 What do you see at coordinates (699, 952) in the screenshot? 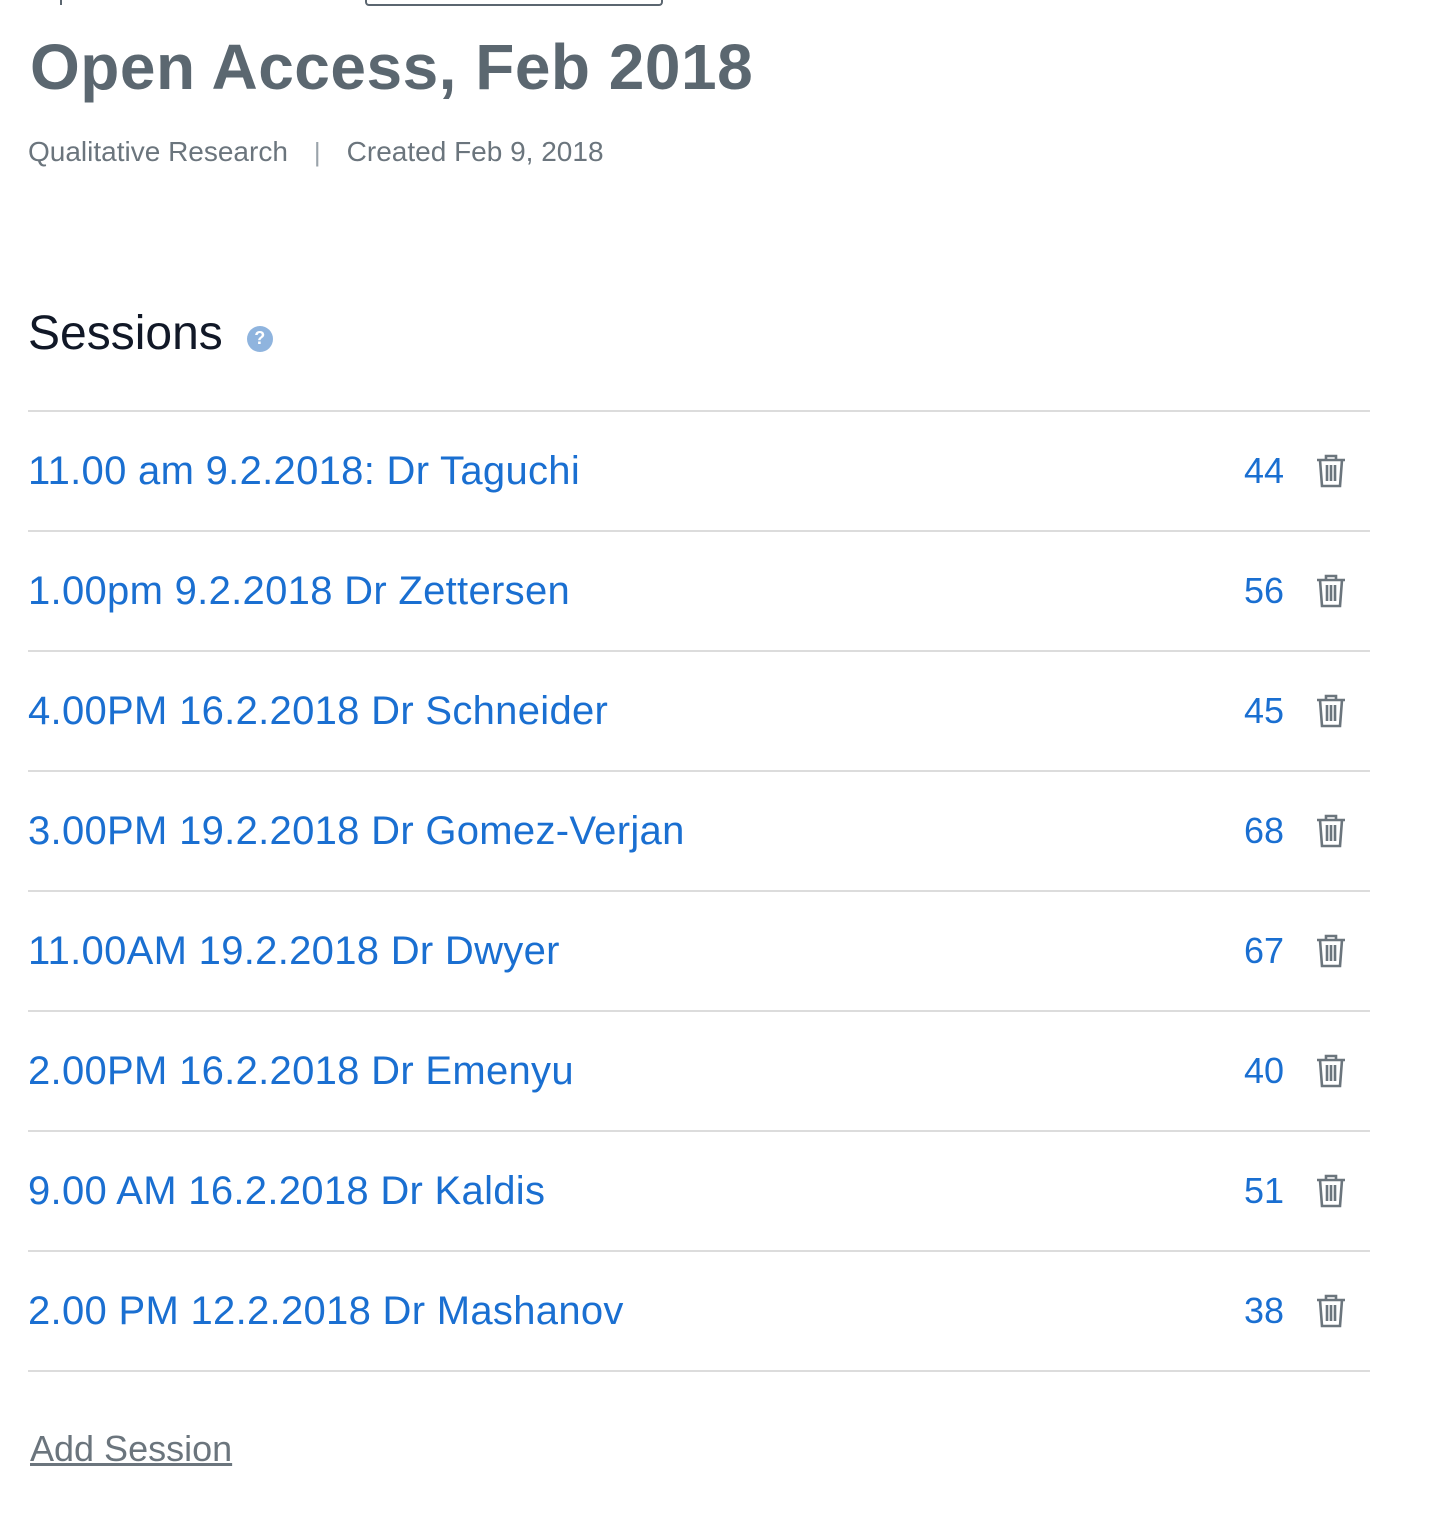
I see `session-row: 11.00AM 19.2.2018 Dr Dwyer 67` at bounding box center [699, 952].